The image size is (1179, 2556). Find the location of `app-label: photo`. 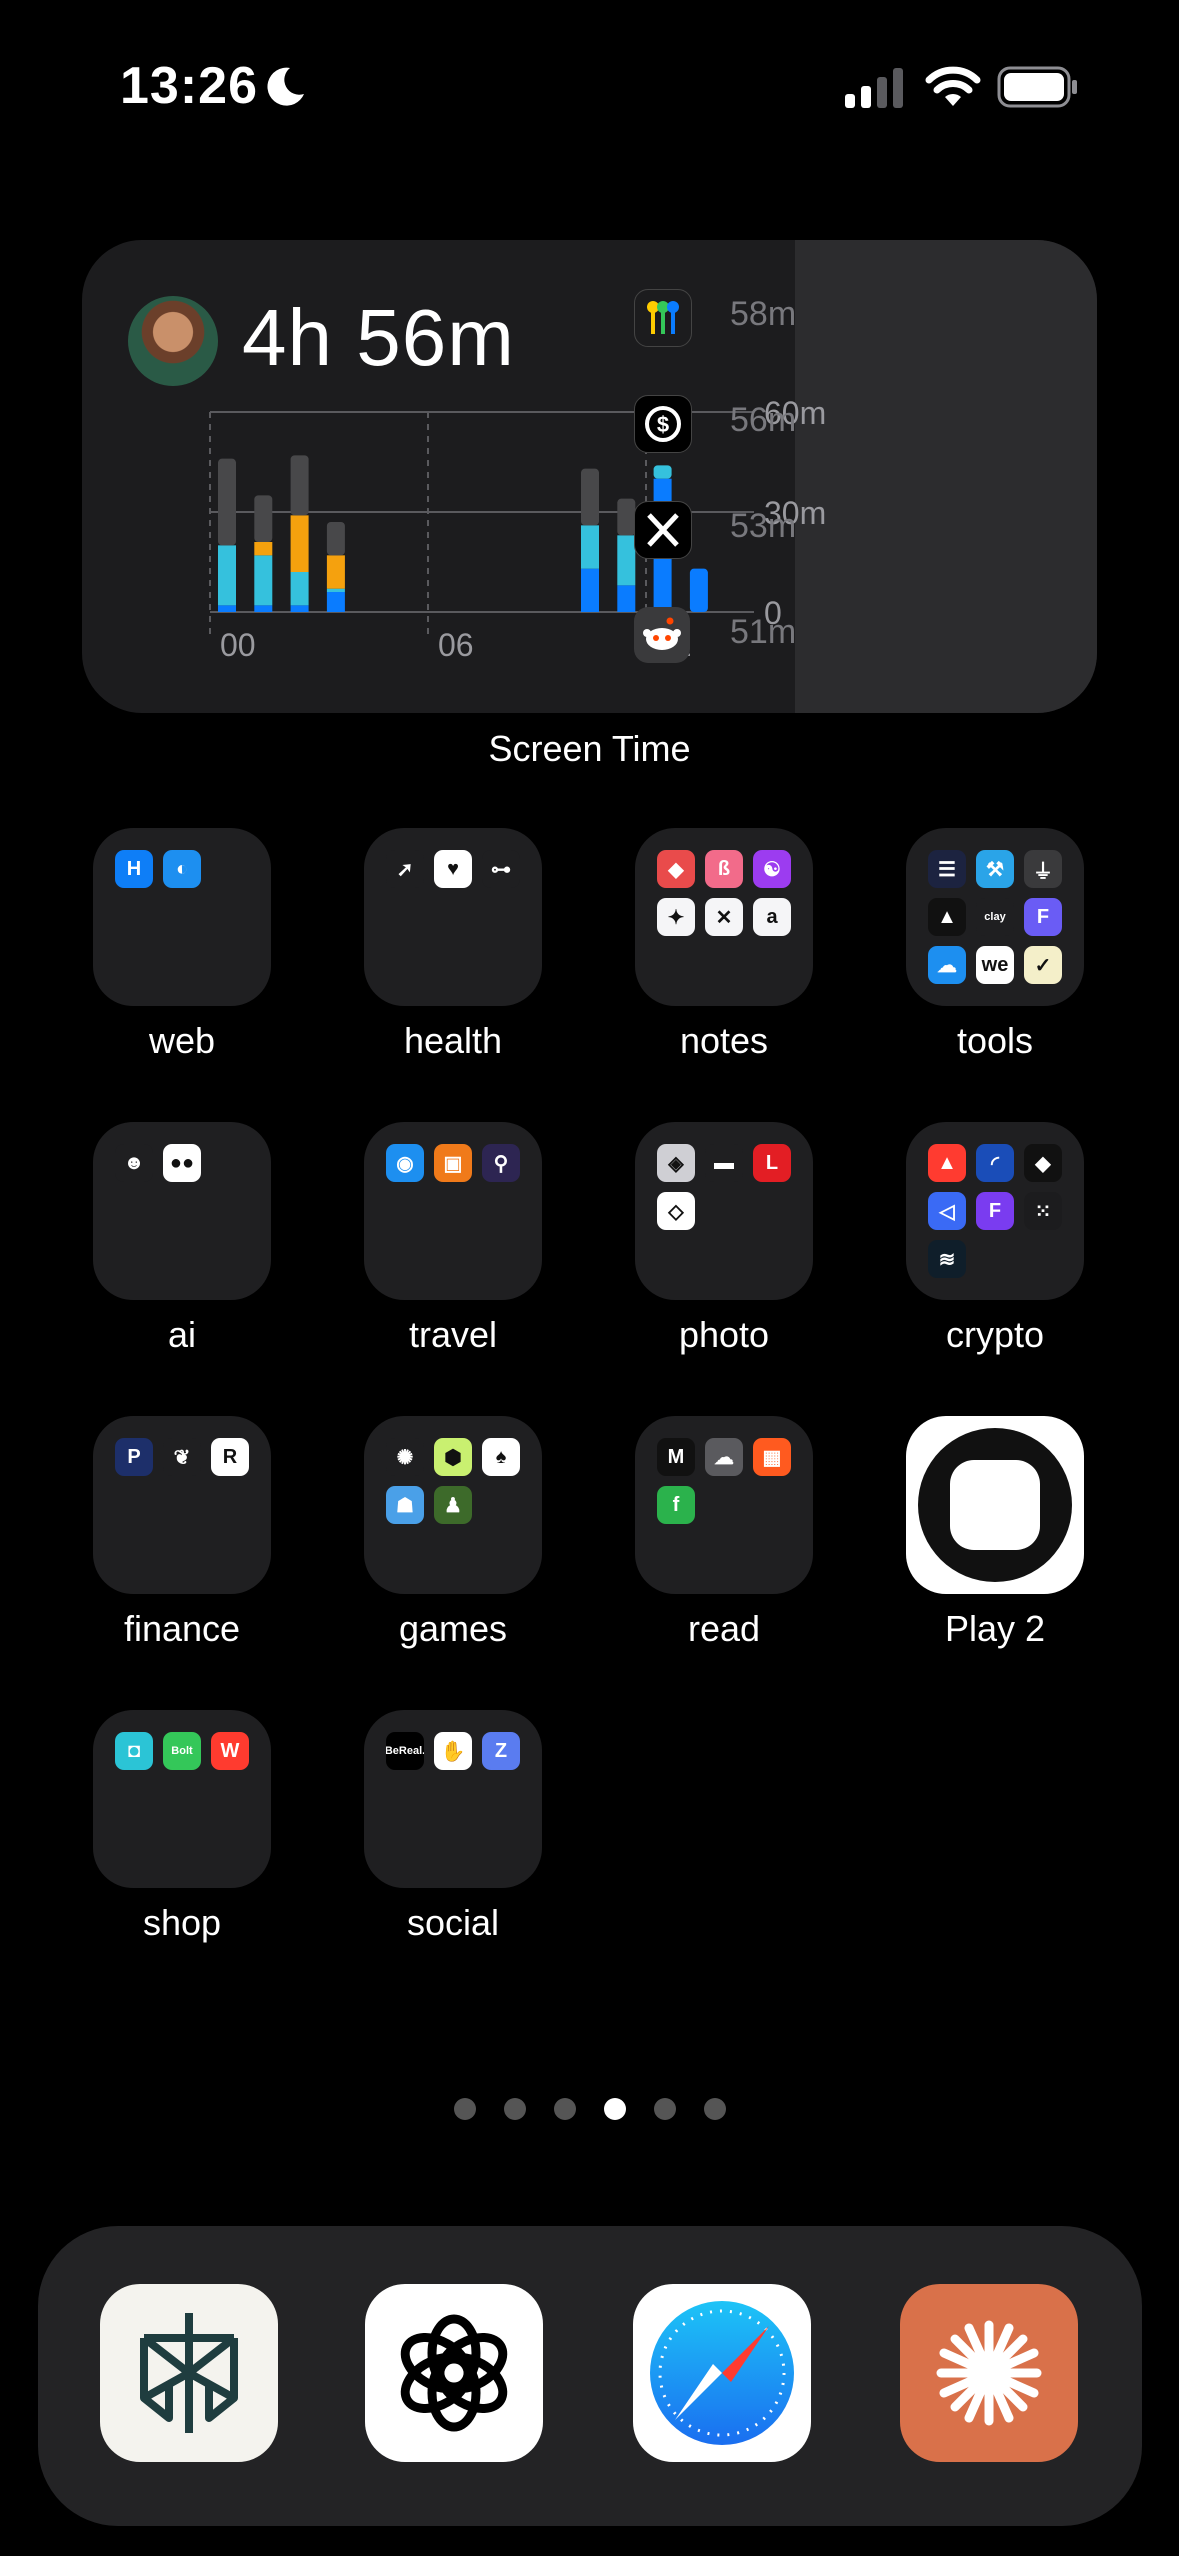

app-label: photo is located at coordinates (724, 1334).